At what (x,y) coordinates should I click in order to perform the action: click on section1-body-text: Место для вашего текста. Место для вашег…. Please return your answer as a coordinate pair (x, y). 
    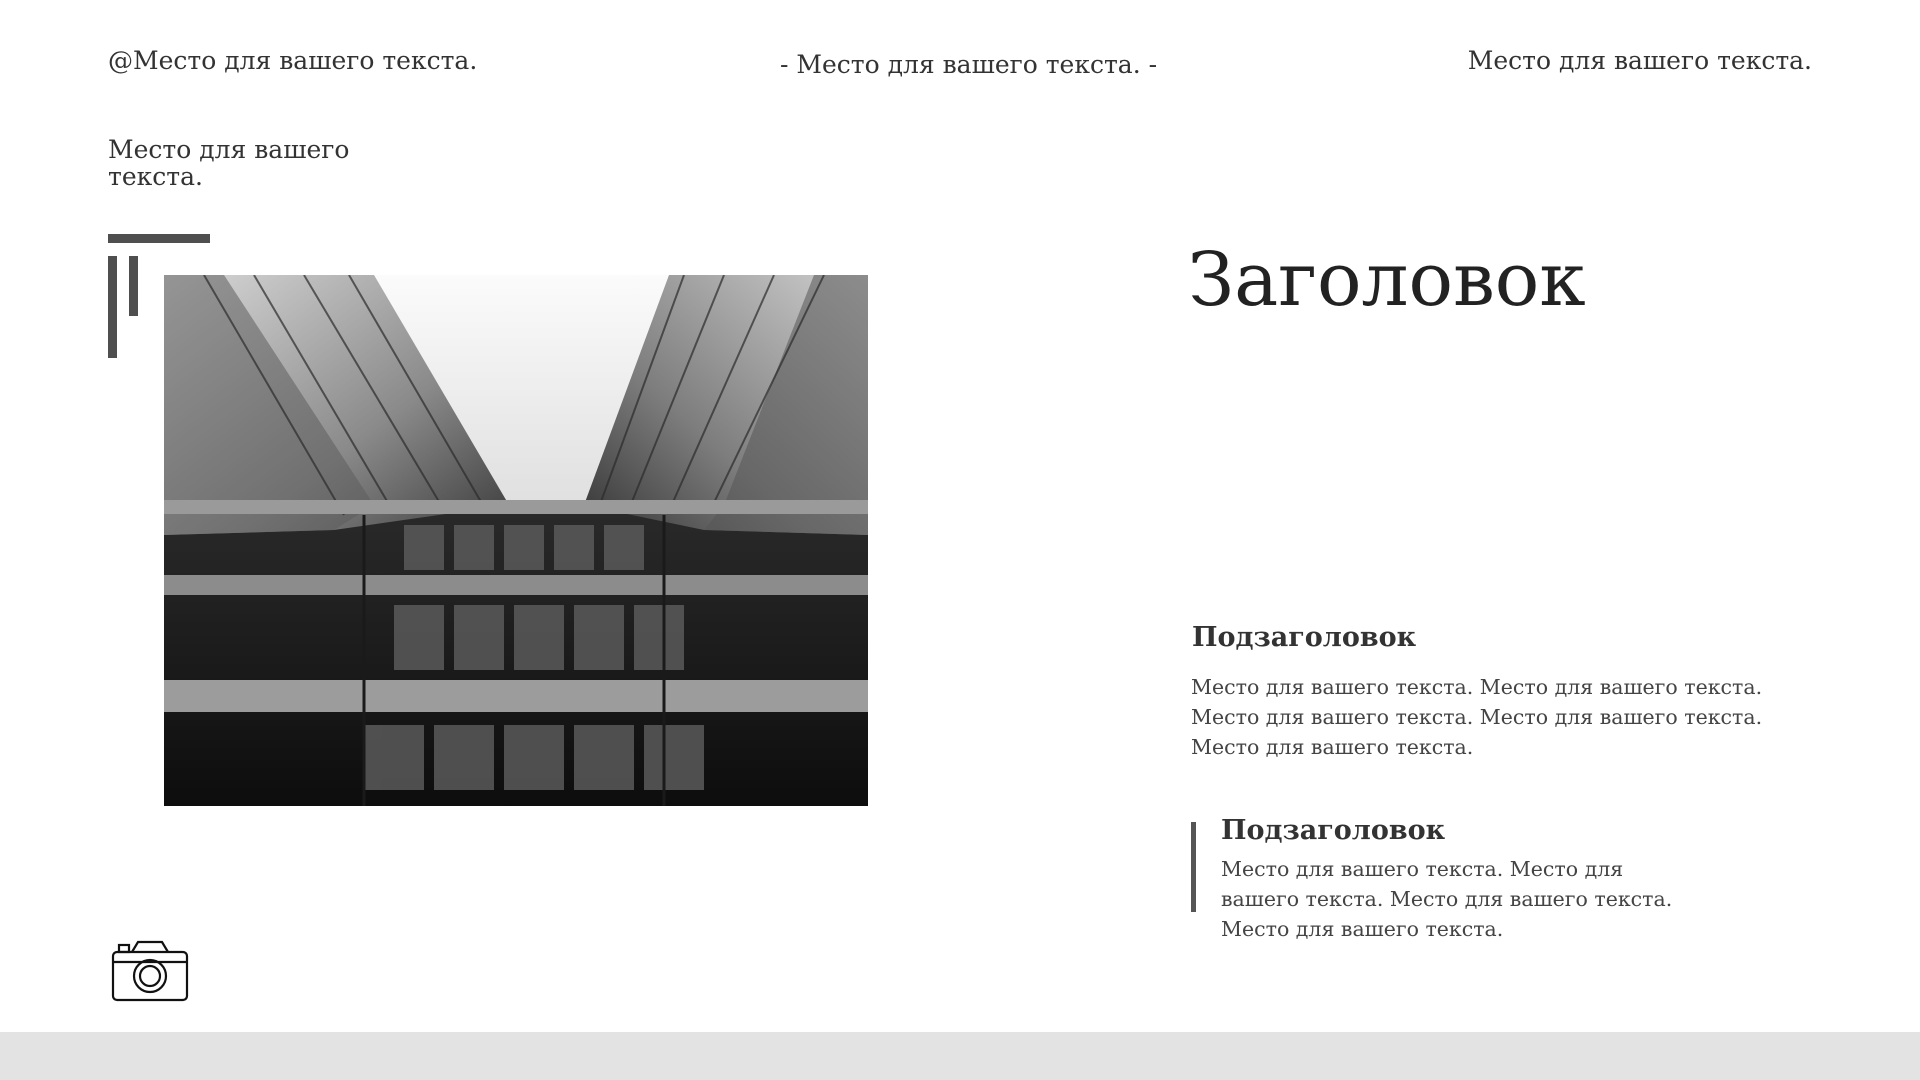
    Looking at the image, I should click on (1477, 717).